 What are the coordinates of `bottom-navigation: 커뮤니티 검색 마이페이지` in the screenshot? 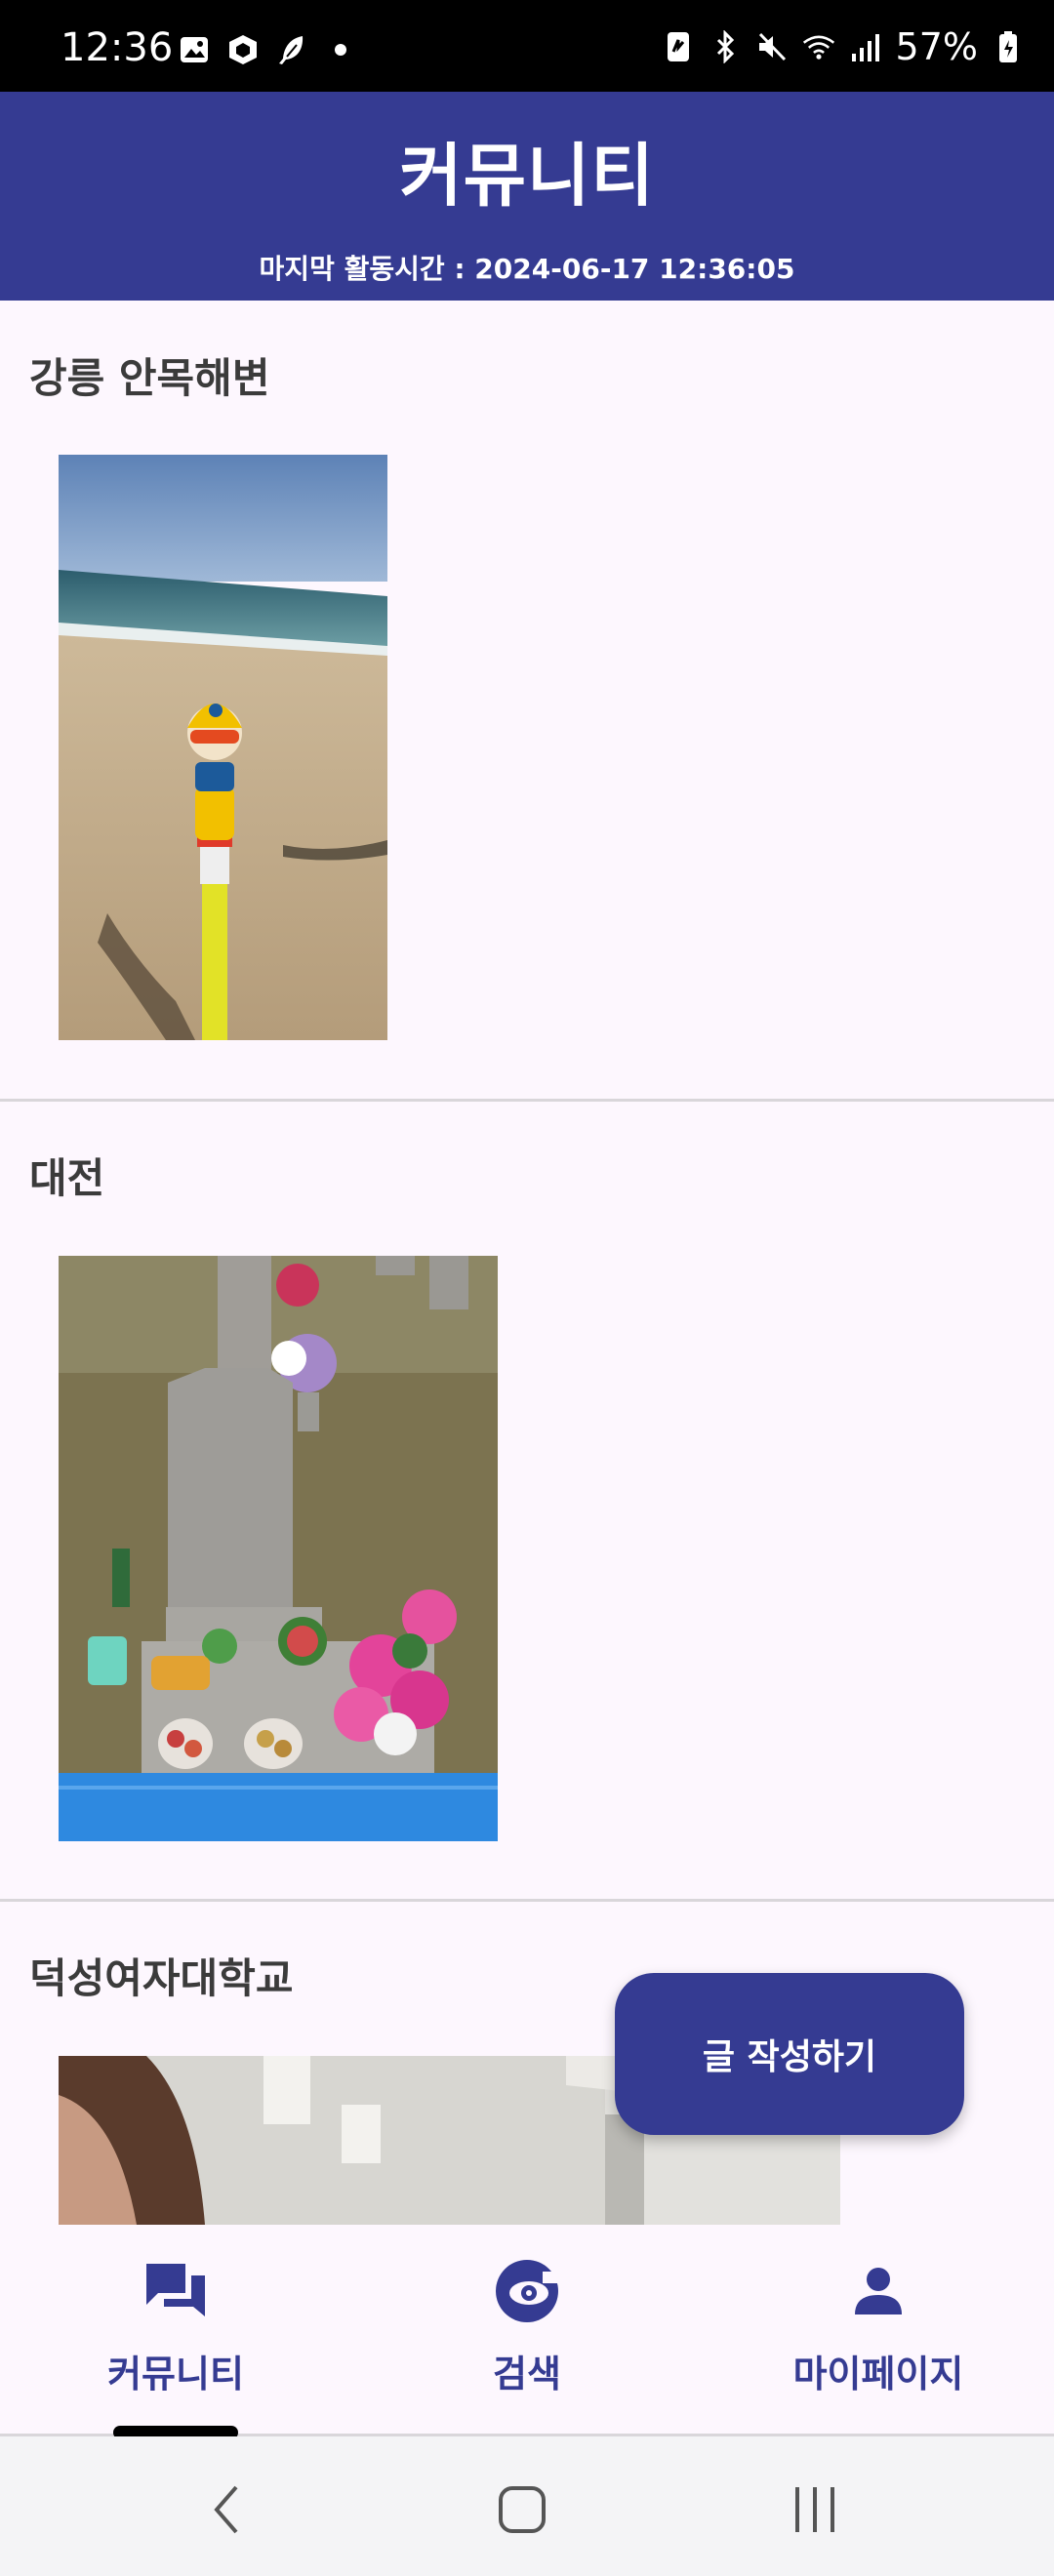 It's located at (527, 2330).